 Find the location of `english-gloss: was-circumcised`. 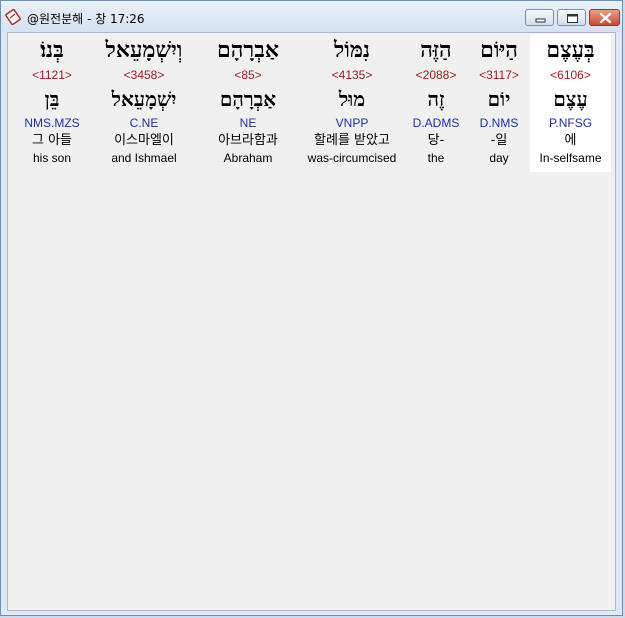

english-gloss: was-circumcised is located at coordinates (352, 158).